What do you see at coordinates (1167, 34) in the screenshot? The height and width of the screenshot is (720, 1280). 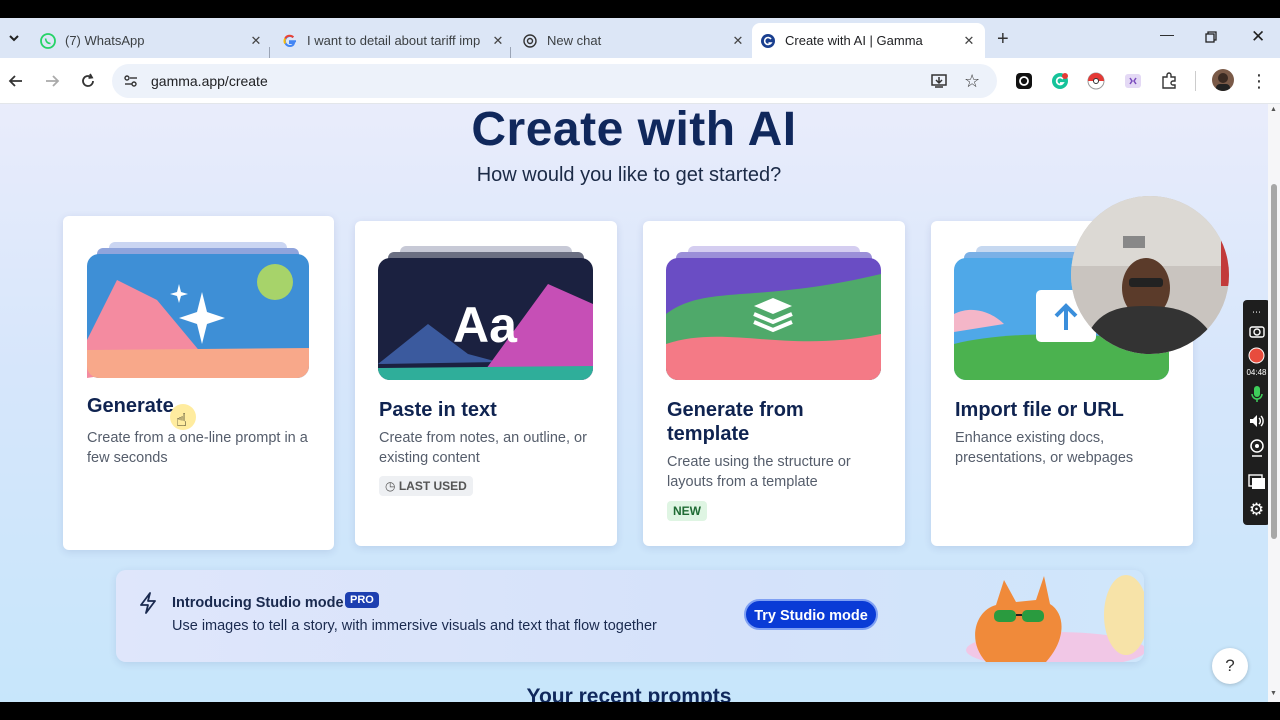 I see `minimize-icon: —` at bounding box center [1167, 34].